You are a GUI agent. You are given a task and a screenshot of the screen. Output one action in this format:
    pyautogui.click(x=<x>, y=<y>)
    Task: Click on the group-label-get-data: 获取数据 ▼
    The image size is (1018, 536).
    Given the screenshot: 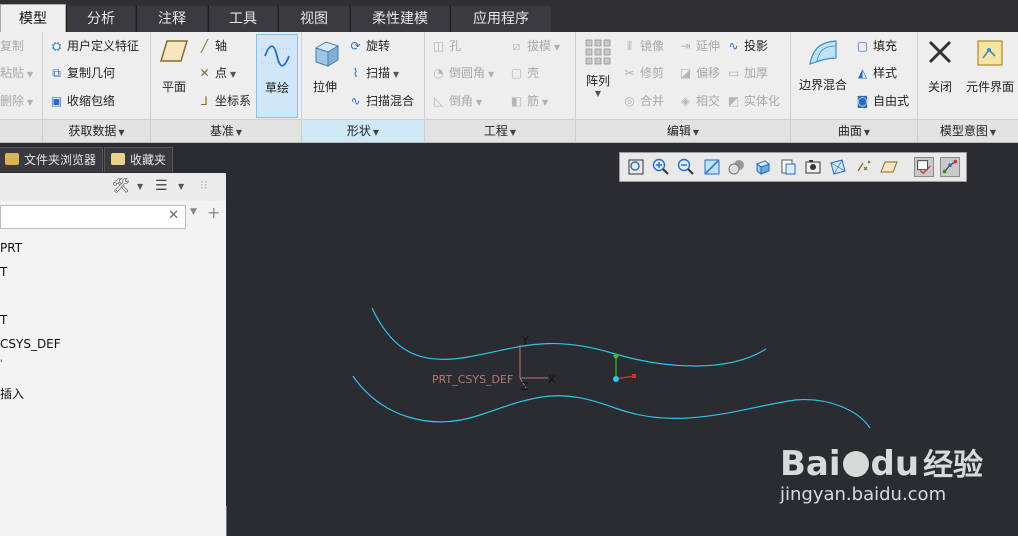 What is the action you would take?
    pyautogui.click(x=96, y=130)
    